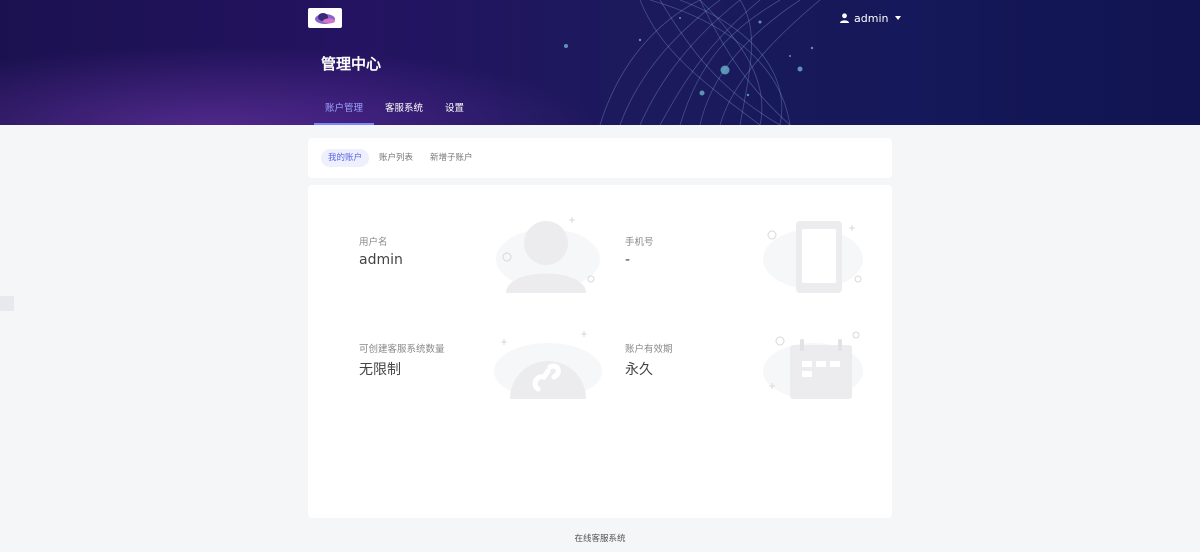  Describe the element at coordinates (628, 260) in the screenshot. I see `info-value: -` at that location.